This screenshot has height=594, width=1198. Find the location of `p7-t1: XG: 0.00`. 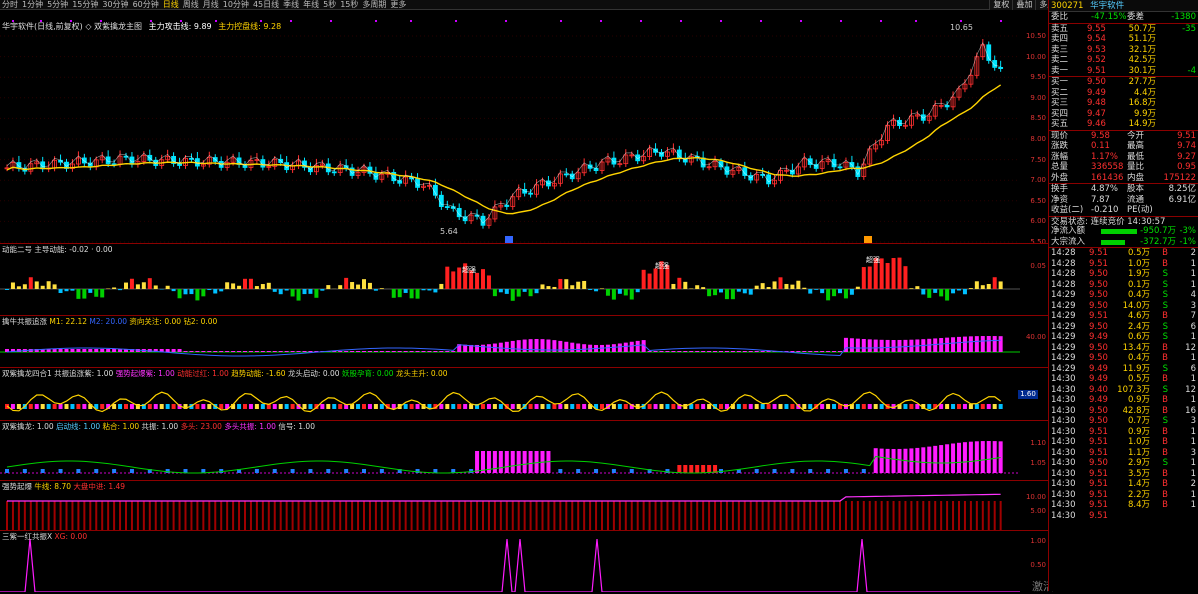

p7-t1: XG: 0.00 is located at coordinates (71, 536).